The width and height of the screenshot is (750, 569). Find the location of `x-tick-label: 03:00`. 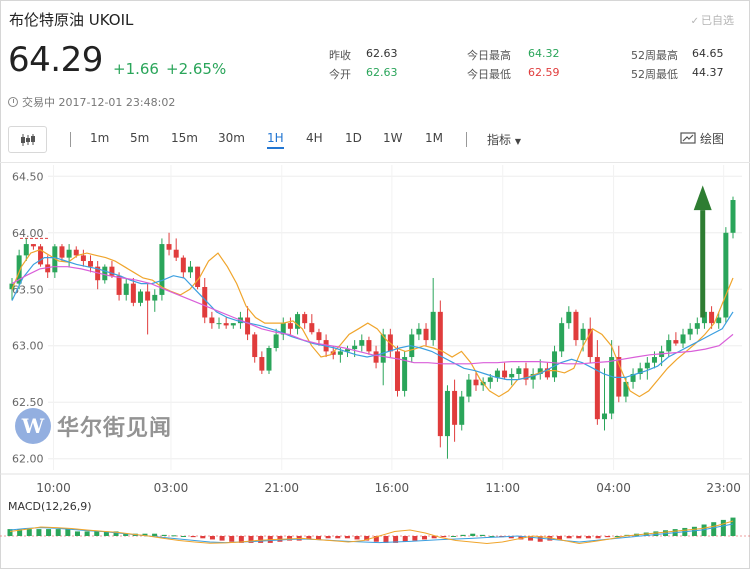

x-tick-label: 03:00 is located at coordinates (171, 488).